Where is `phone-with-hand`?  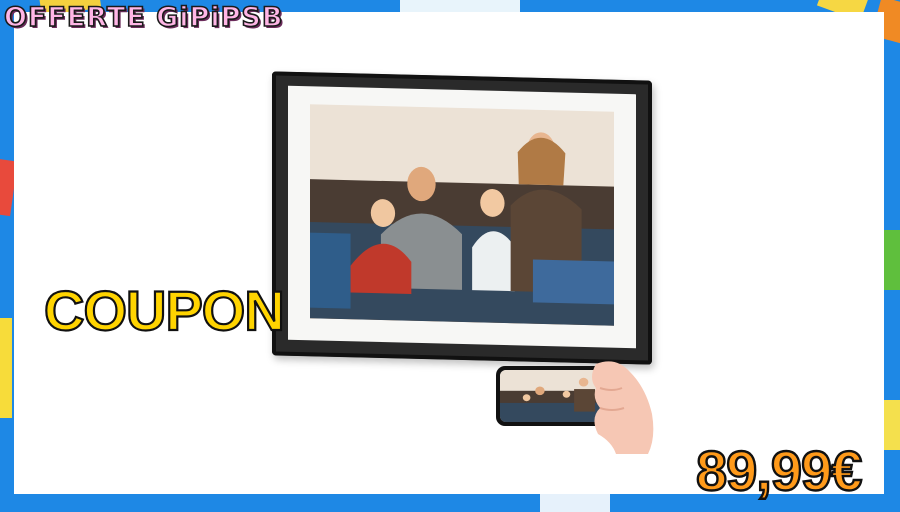 phone-with-hand is located at coordinates (581, 408).